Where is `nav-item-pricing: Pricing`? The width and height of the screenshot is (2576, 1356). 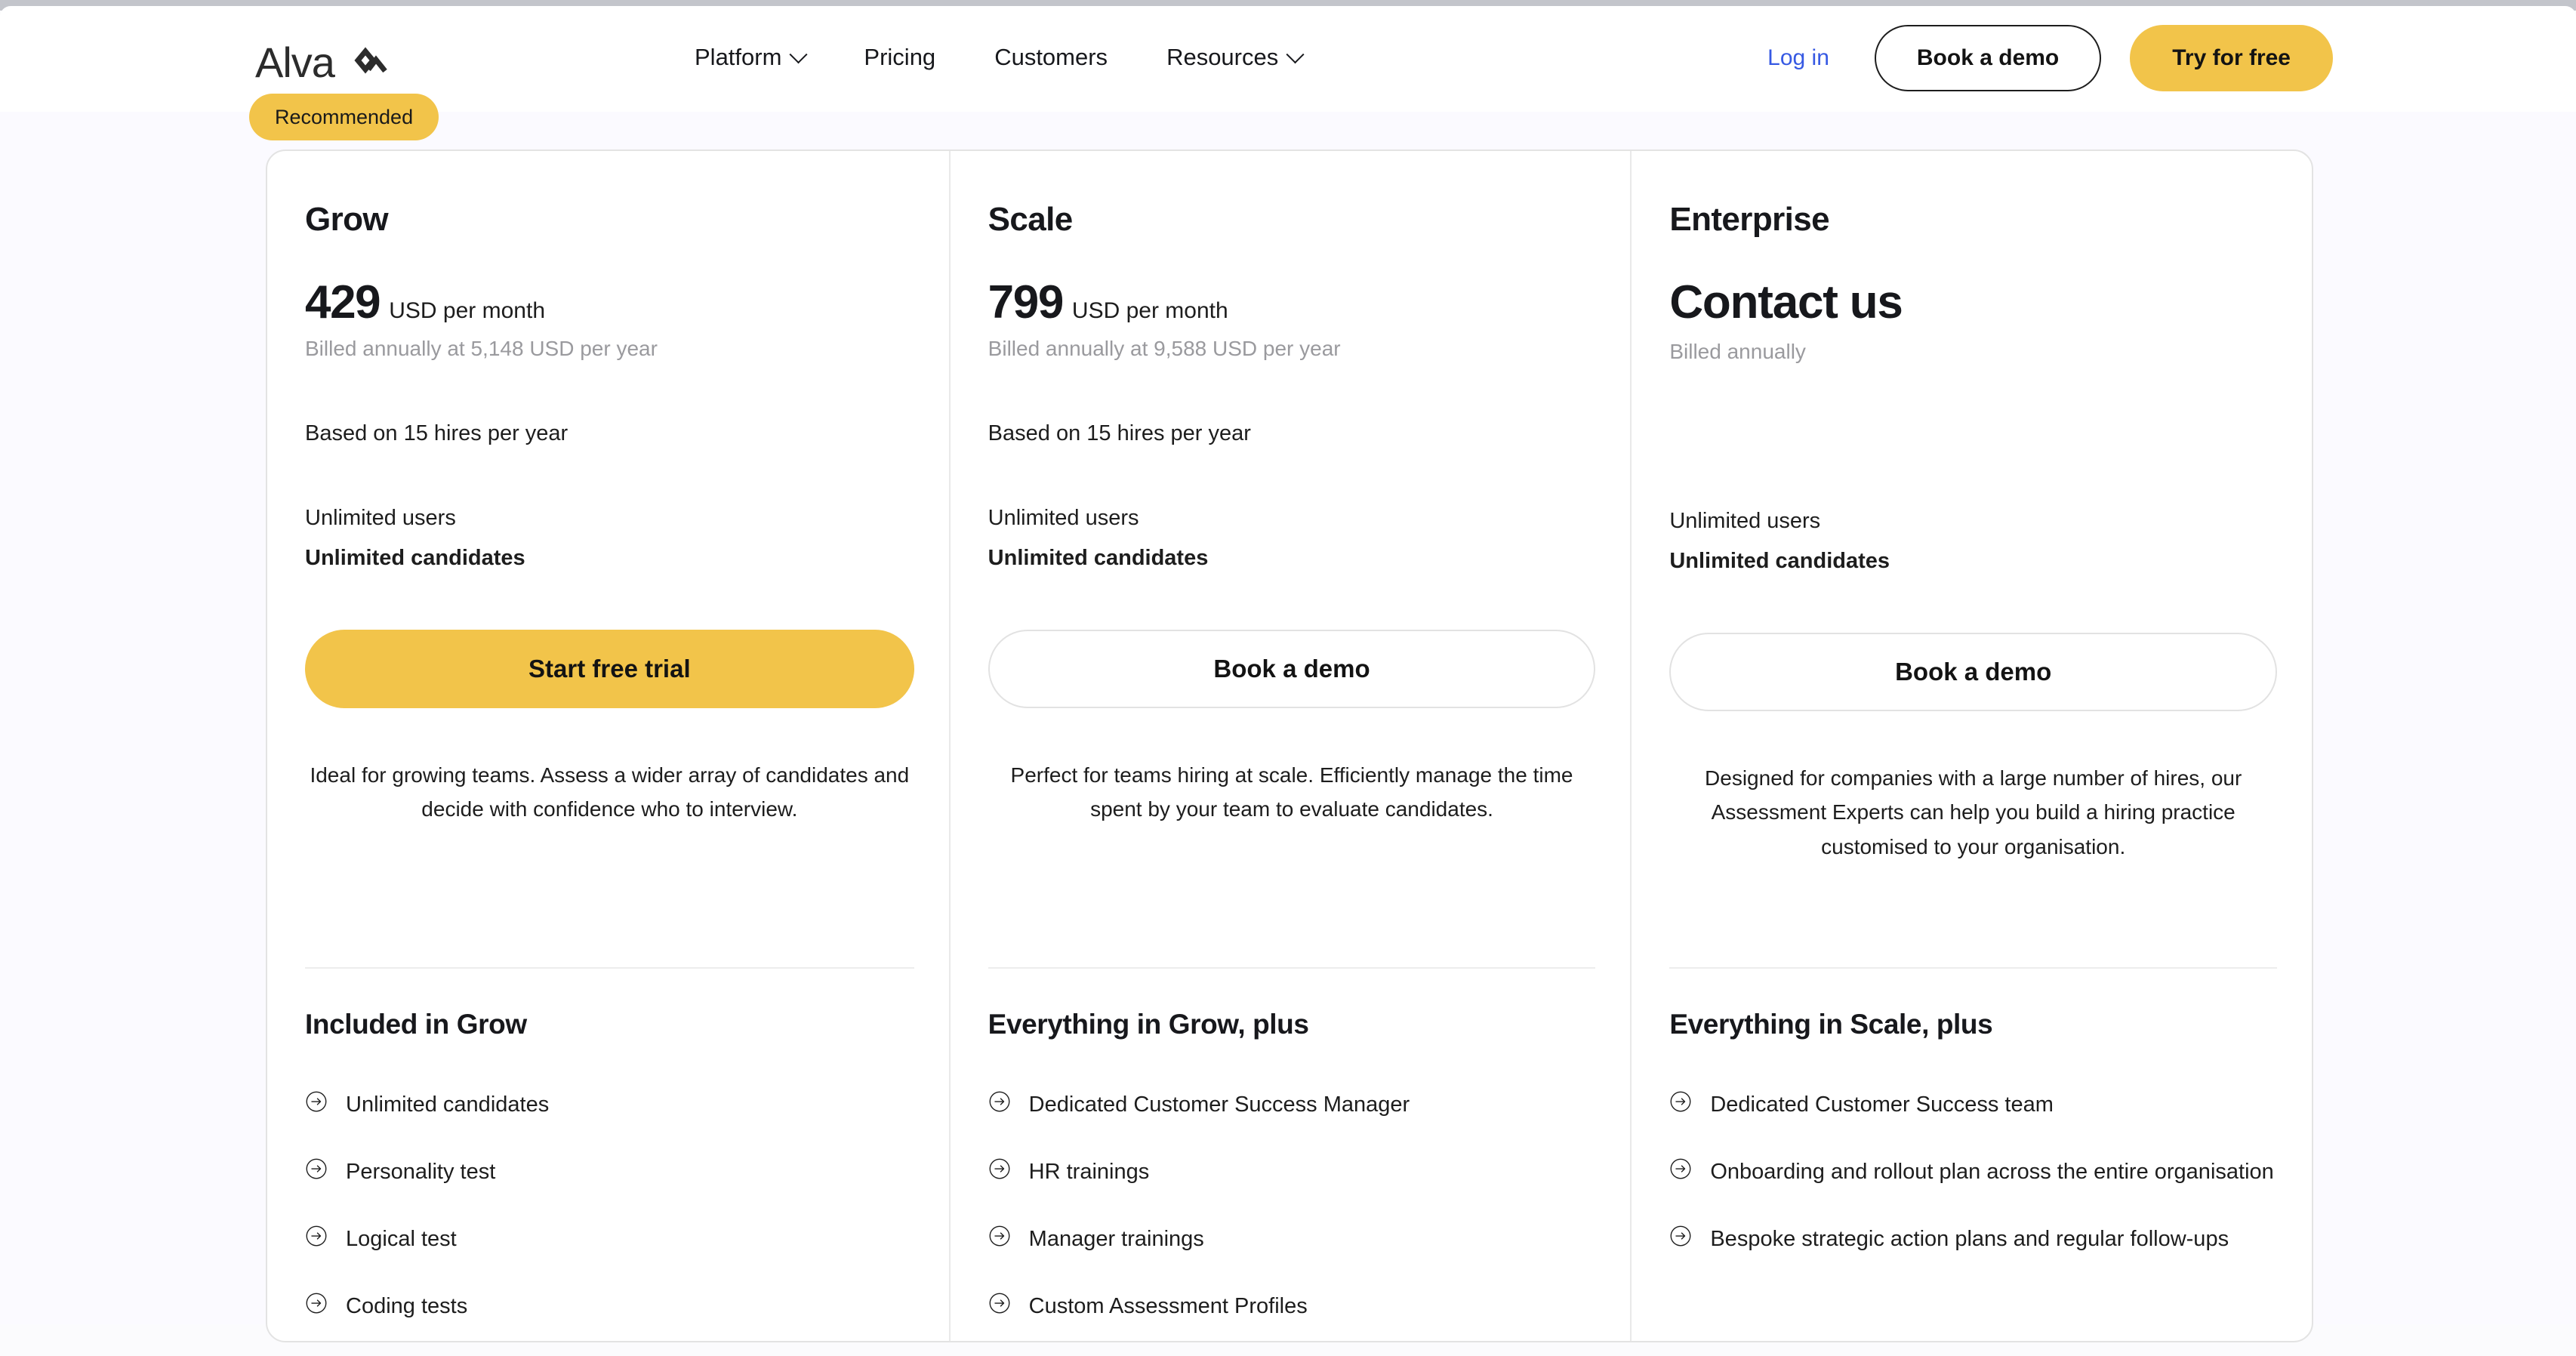
nav-item-pricing: Pricing is located at coordinates (899, 57).